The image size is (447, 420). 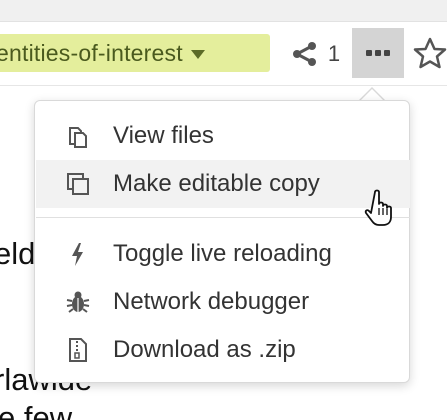 What do you see at coordinates (211, 301) in the screenshot?
I see `menu-item-label: Network debugger` at bounding box center [211, 301].